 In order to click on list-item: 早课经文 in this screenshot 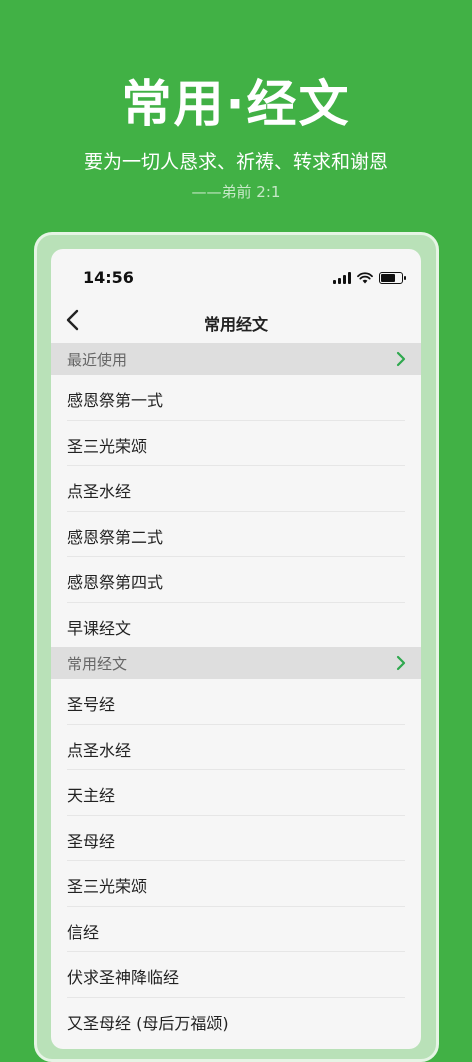, I will do `click(236, 626)`.